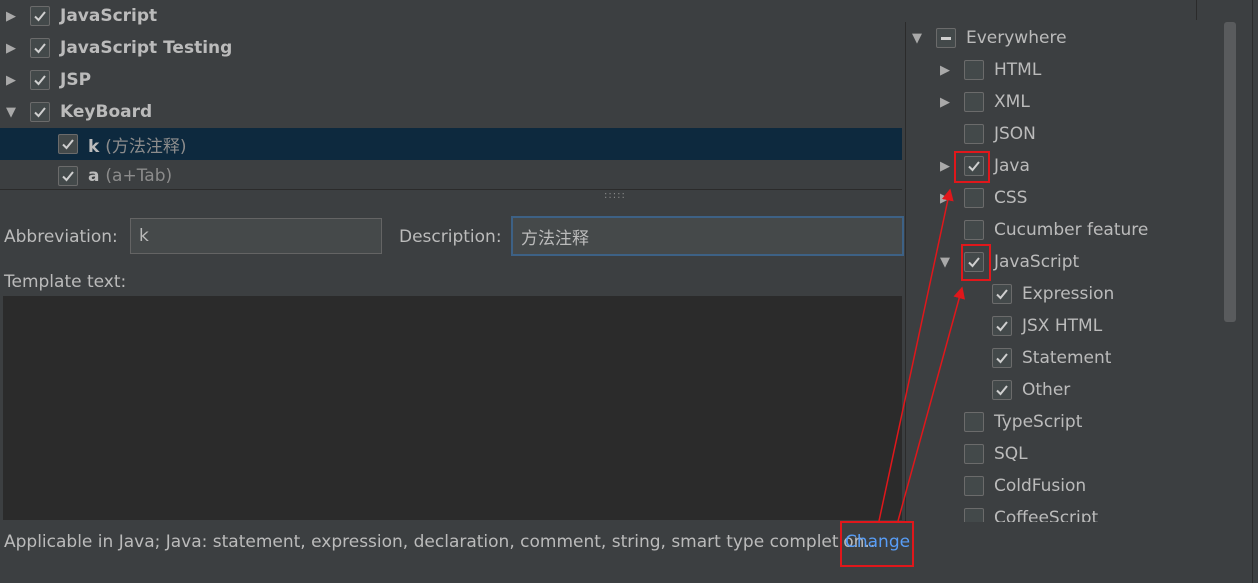  I want to click on annotation-arrow-java, so click(916, 355).